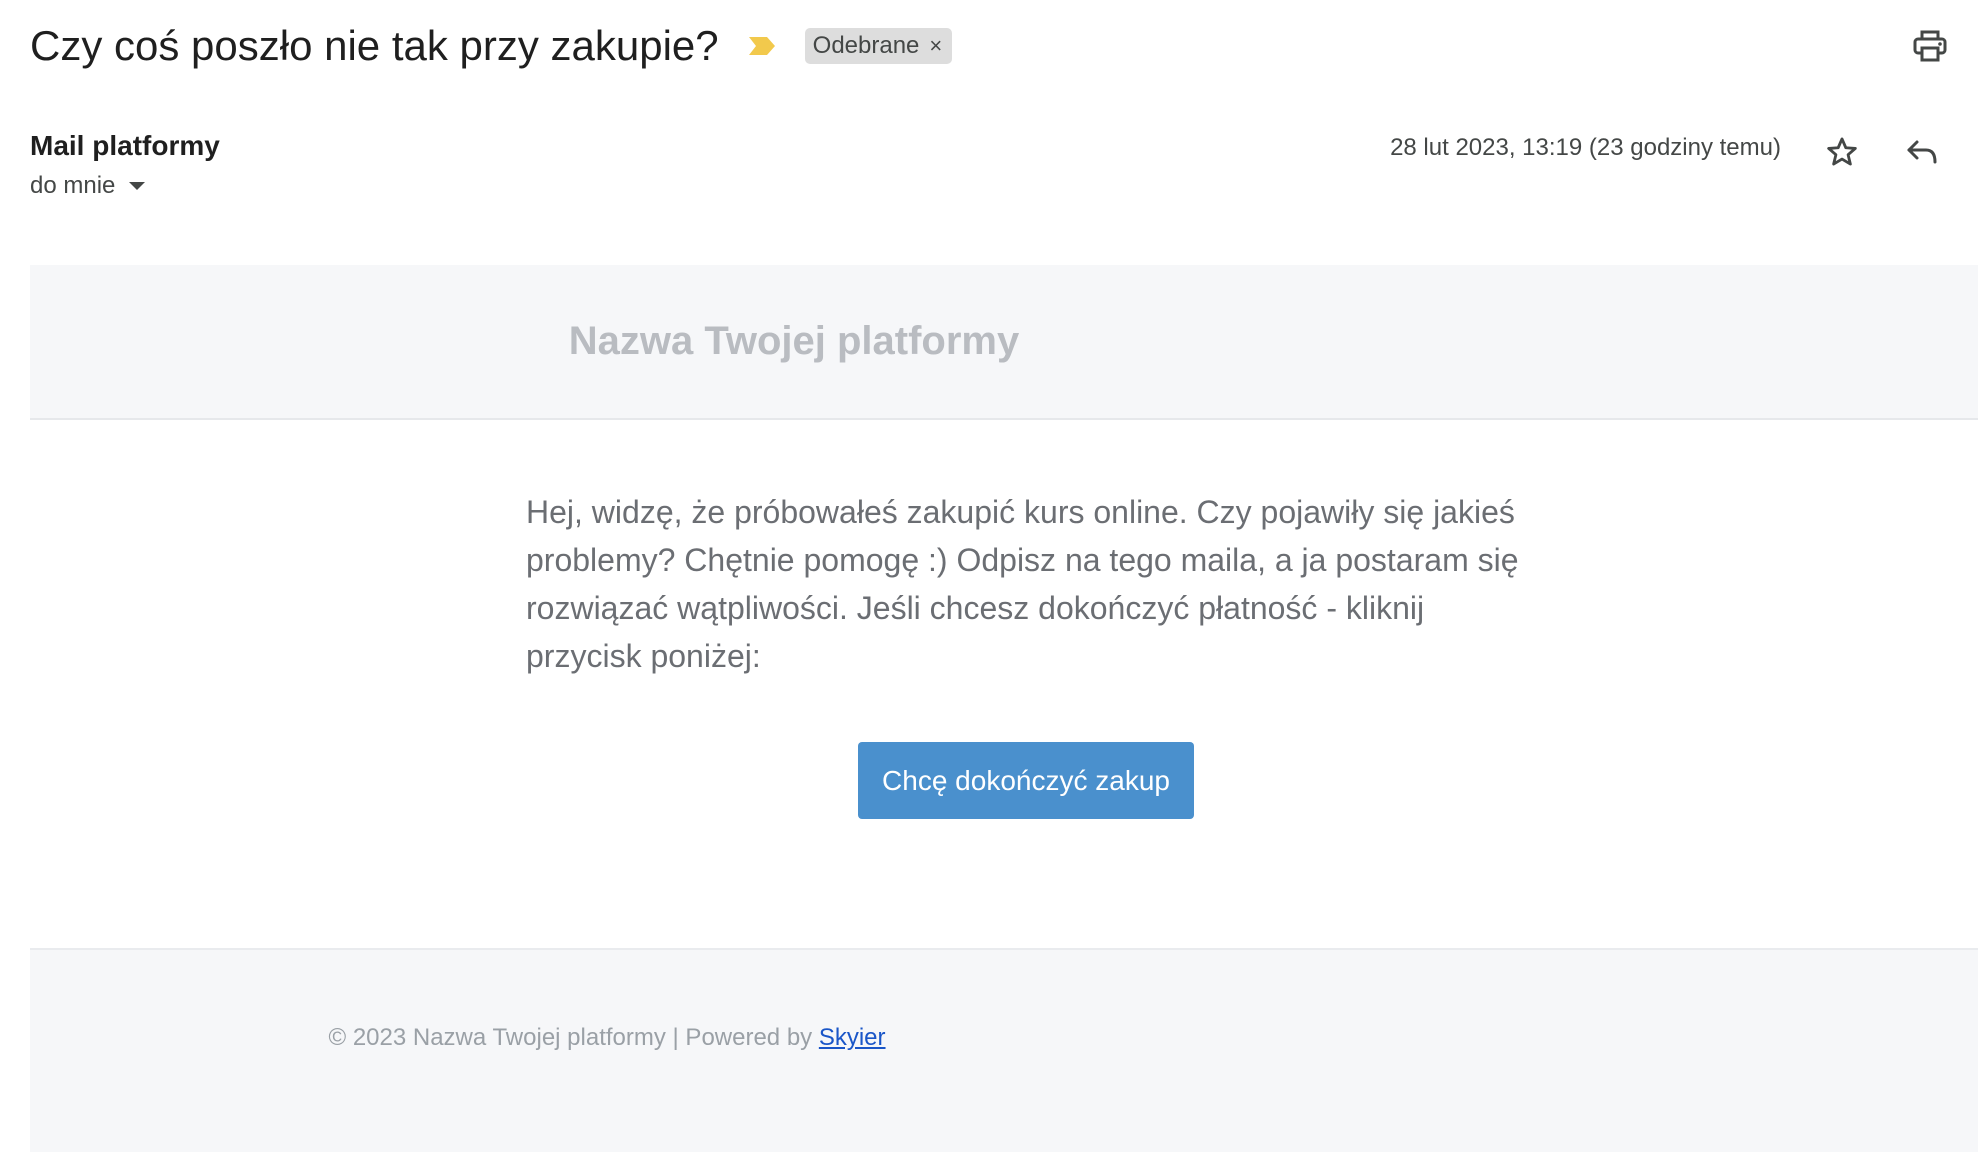 This screenshot has height=1168, width=1978. Describe the element at coordinates (866, 45) in the screenshot. I see `label-chip-text: Odebrane` at that location.